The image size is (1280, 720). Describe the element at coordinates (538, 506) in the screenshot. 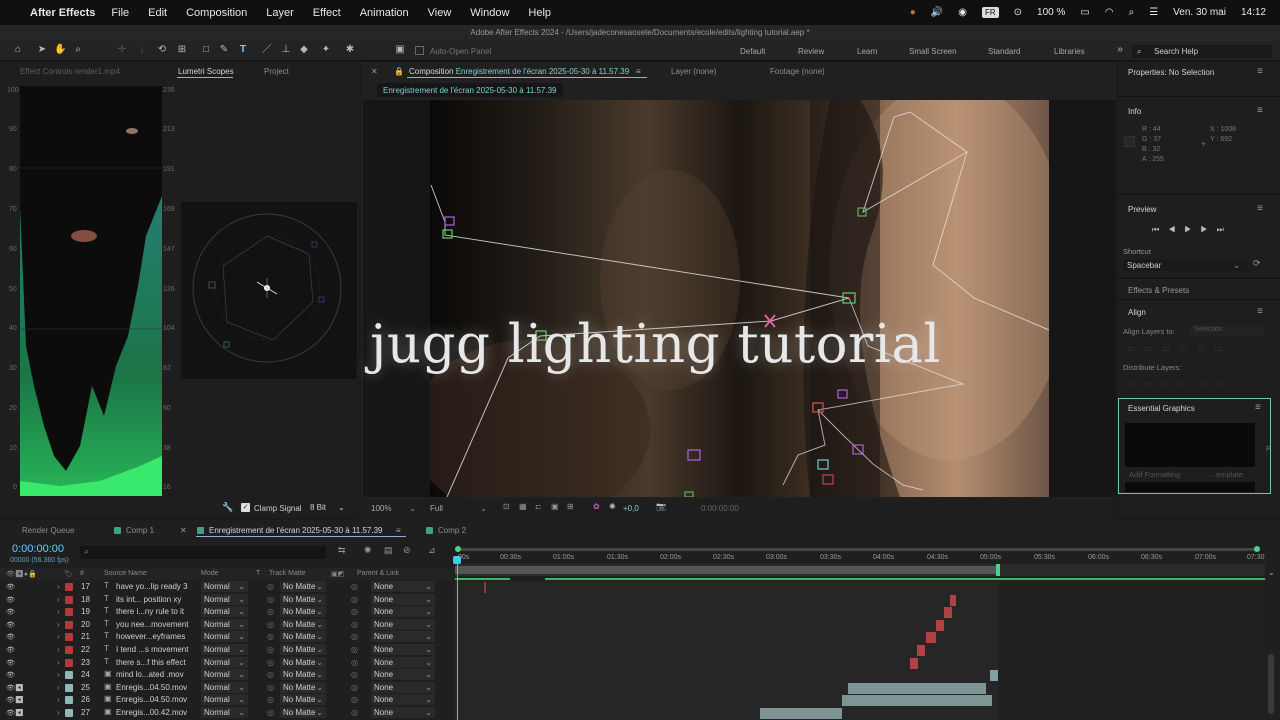

I see `mask-visibility-icon: ⊏` at that location.